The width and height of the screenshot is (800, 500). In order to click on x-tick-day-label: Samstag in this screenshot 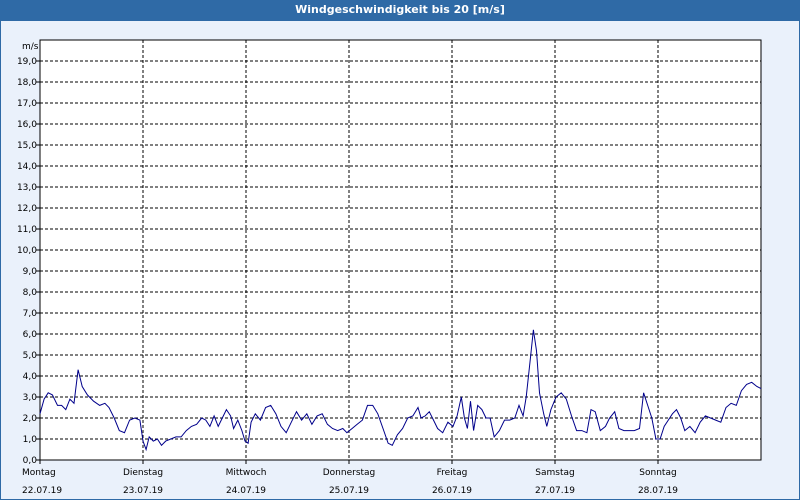, I will do `click(554, 473)`.